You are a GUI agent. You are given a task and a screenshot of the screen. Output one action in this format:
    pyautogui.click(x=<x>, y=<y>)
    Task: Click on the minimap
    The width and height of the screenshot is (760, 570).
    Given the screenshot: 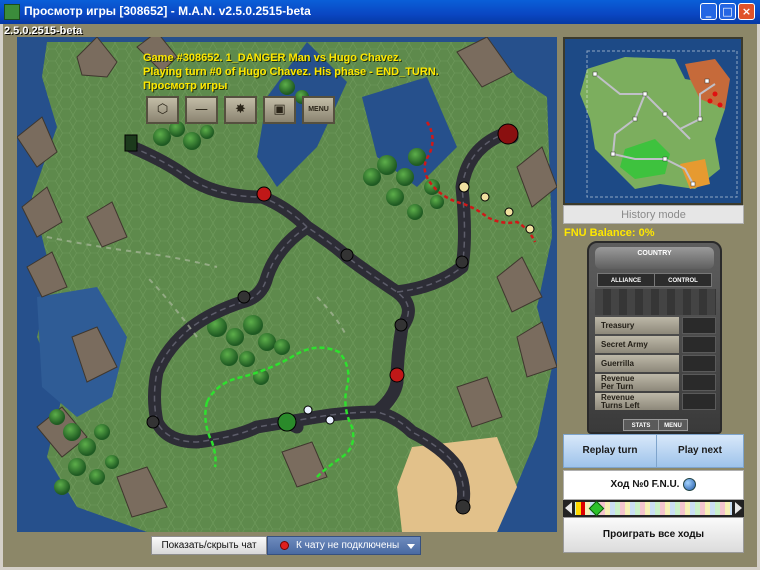 What is the action you would take?
    pyautogui.click(x=653, y=121)
    